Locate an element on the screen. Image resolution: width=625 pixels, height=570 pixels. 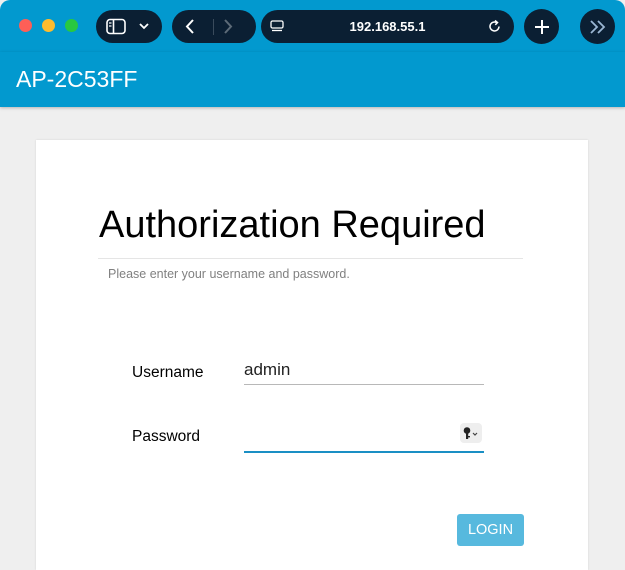
app-title: AP-2C53FF is located at coordinates (76, 79).